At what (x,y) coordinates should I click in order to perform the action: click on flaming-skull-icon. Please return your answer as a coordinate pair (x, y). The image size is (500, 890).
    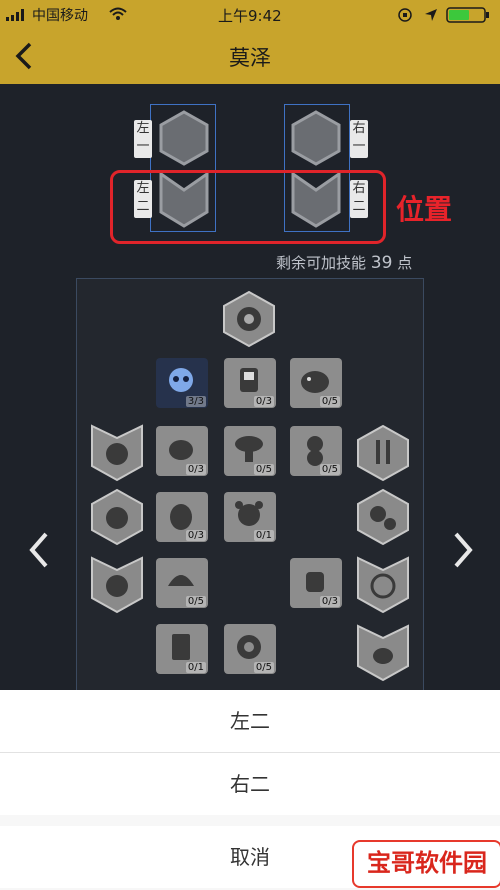
    Looking at the image, I should click on (181, 380).